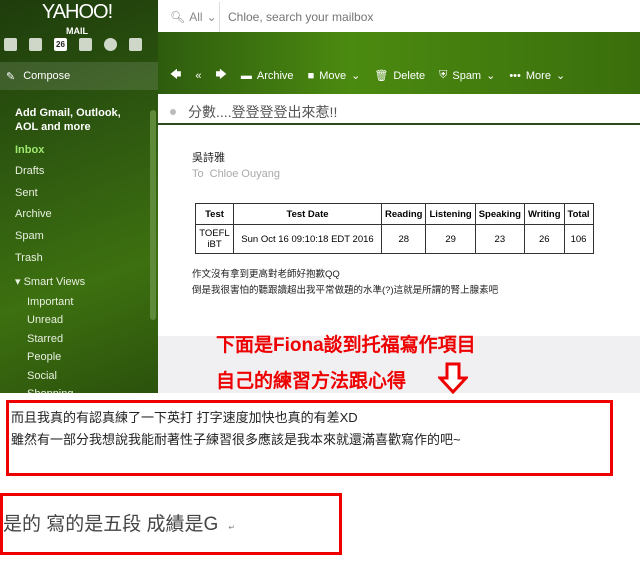 The image size is (640, 572). I want to click on annotation-line: 自己的練習方法跟心得, so click(311, 381).